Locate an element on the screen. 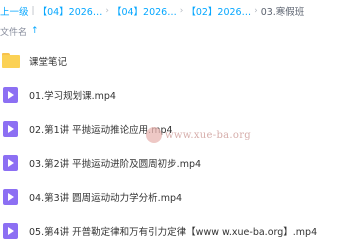 The width and height of the screenshot is (340, 252). file-name: 课堂笔记 is located at coordinates (48, 62).